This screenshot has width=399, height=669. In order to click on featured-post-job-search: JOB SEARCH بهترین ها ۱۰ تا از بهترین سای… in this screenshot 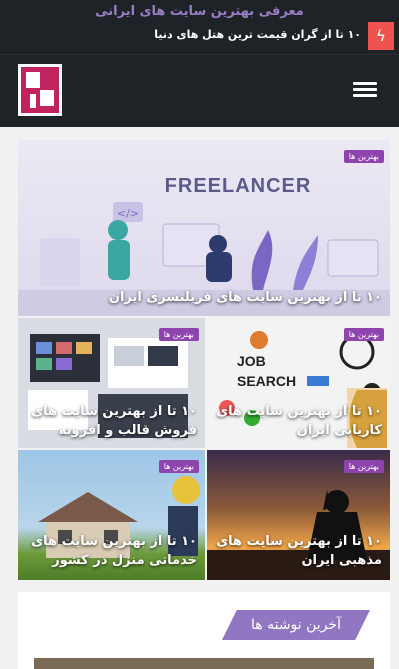, I will do `click(298, 383)`.